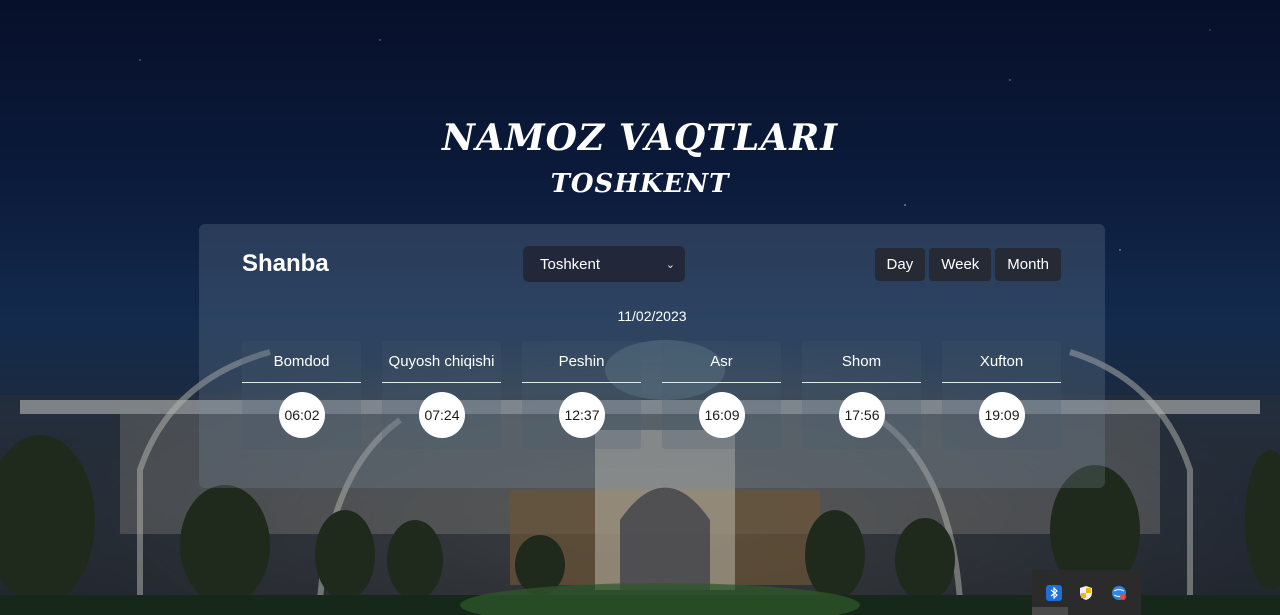  I want to click on prayer-time: 19:09, so click(1002, 415).